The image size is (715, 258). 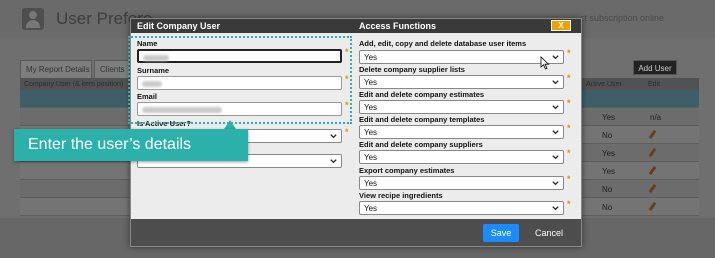 I want to click on add-user-button: Add User, so click(x=655, y=67).